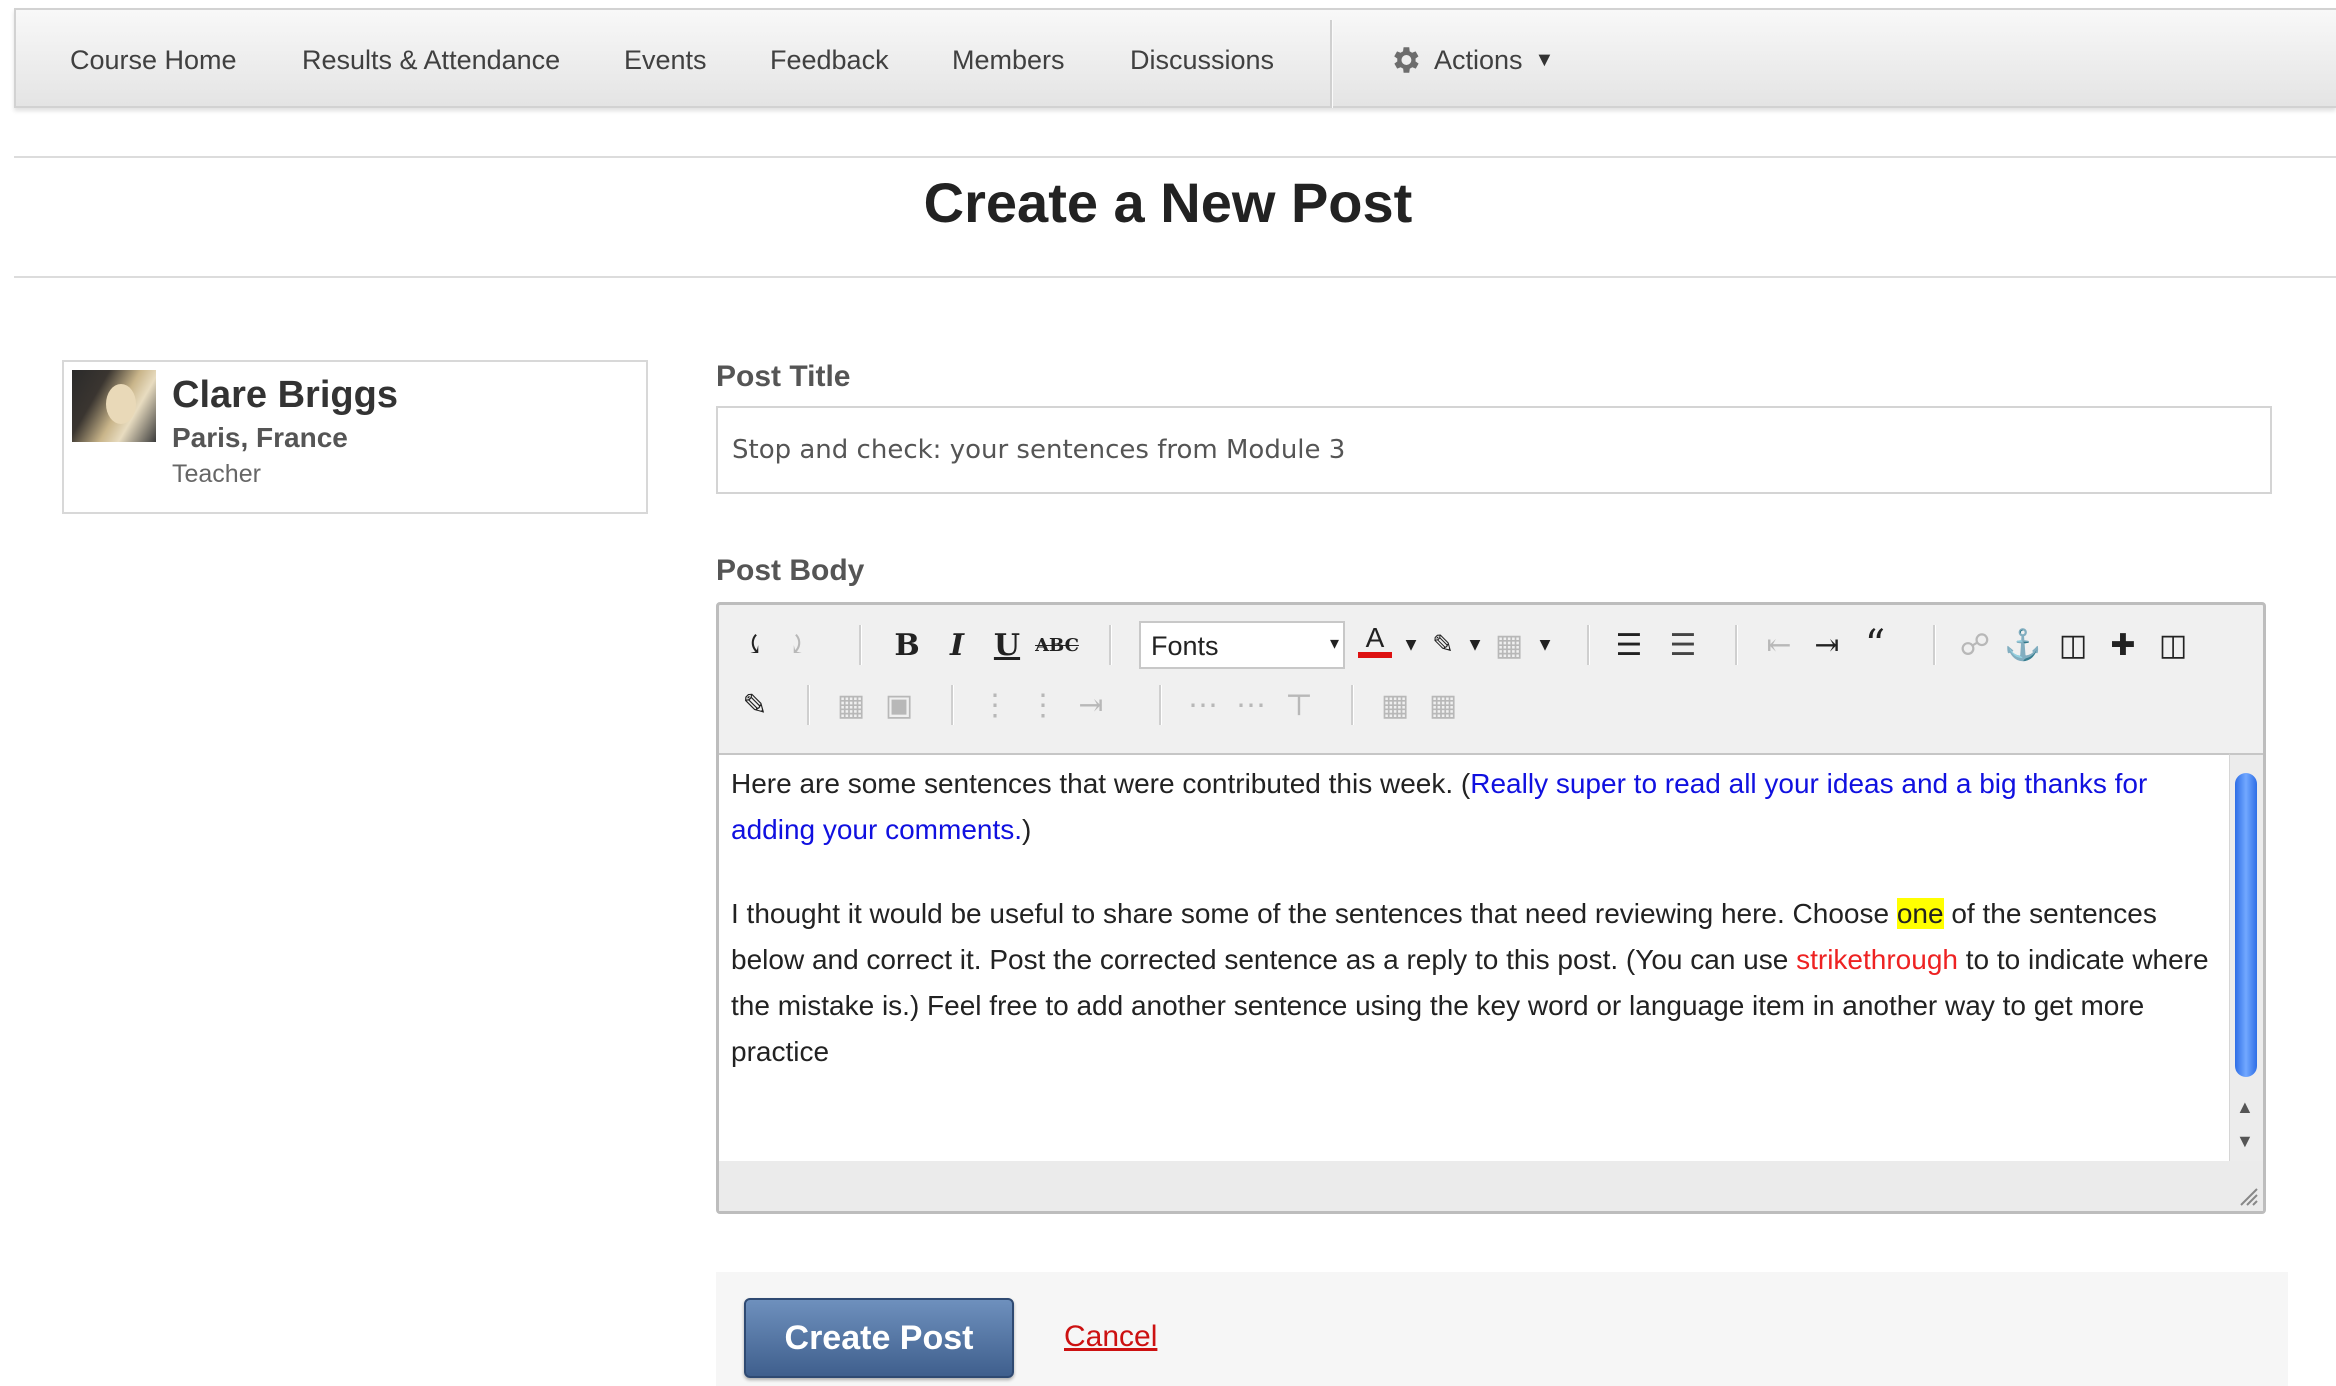  What do you see at coordinates (216, 474) in the screenshot?
I see `author-role: Teacher` at bounding box center [216, 474].